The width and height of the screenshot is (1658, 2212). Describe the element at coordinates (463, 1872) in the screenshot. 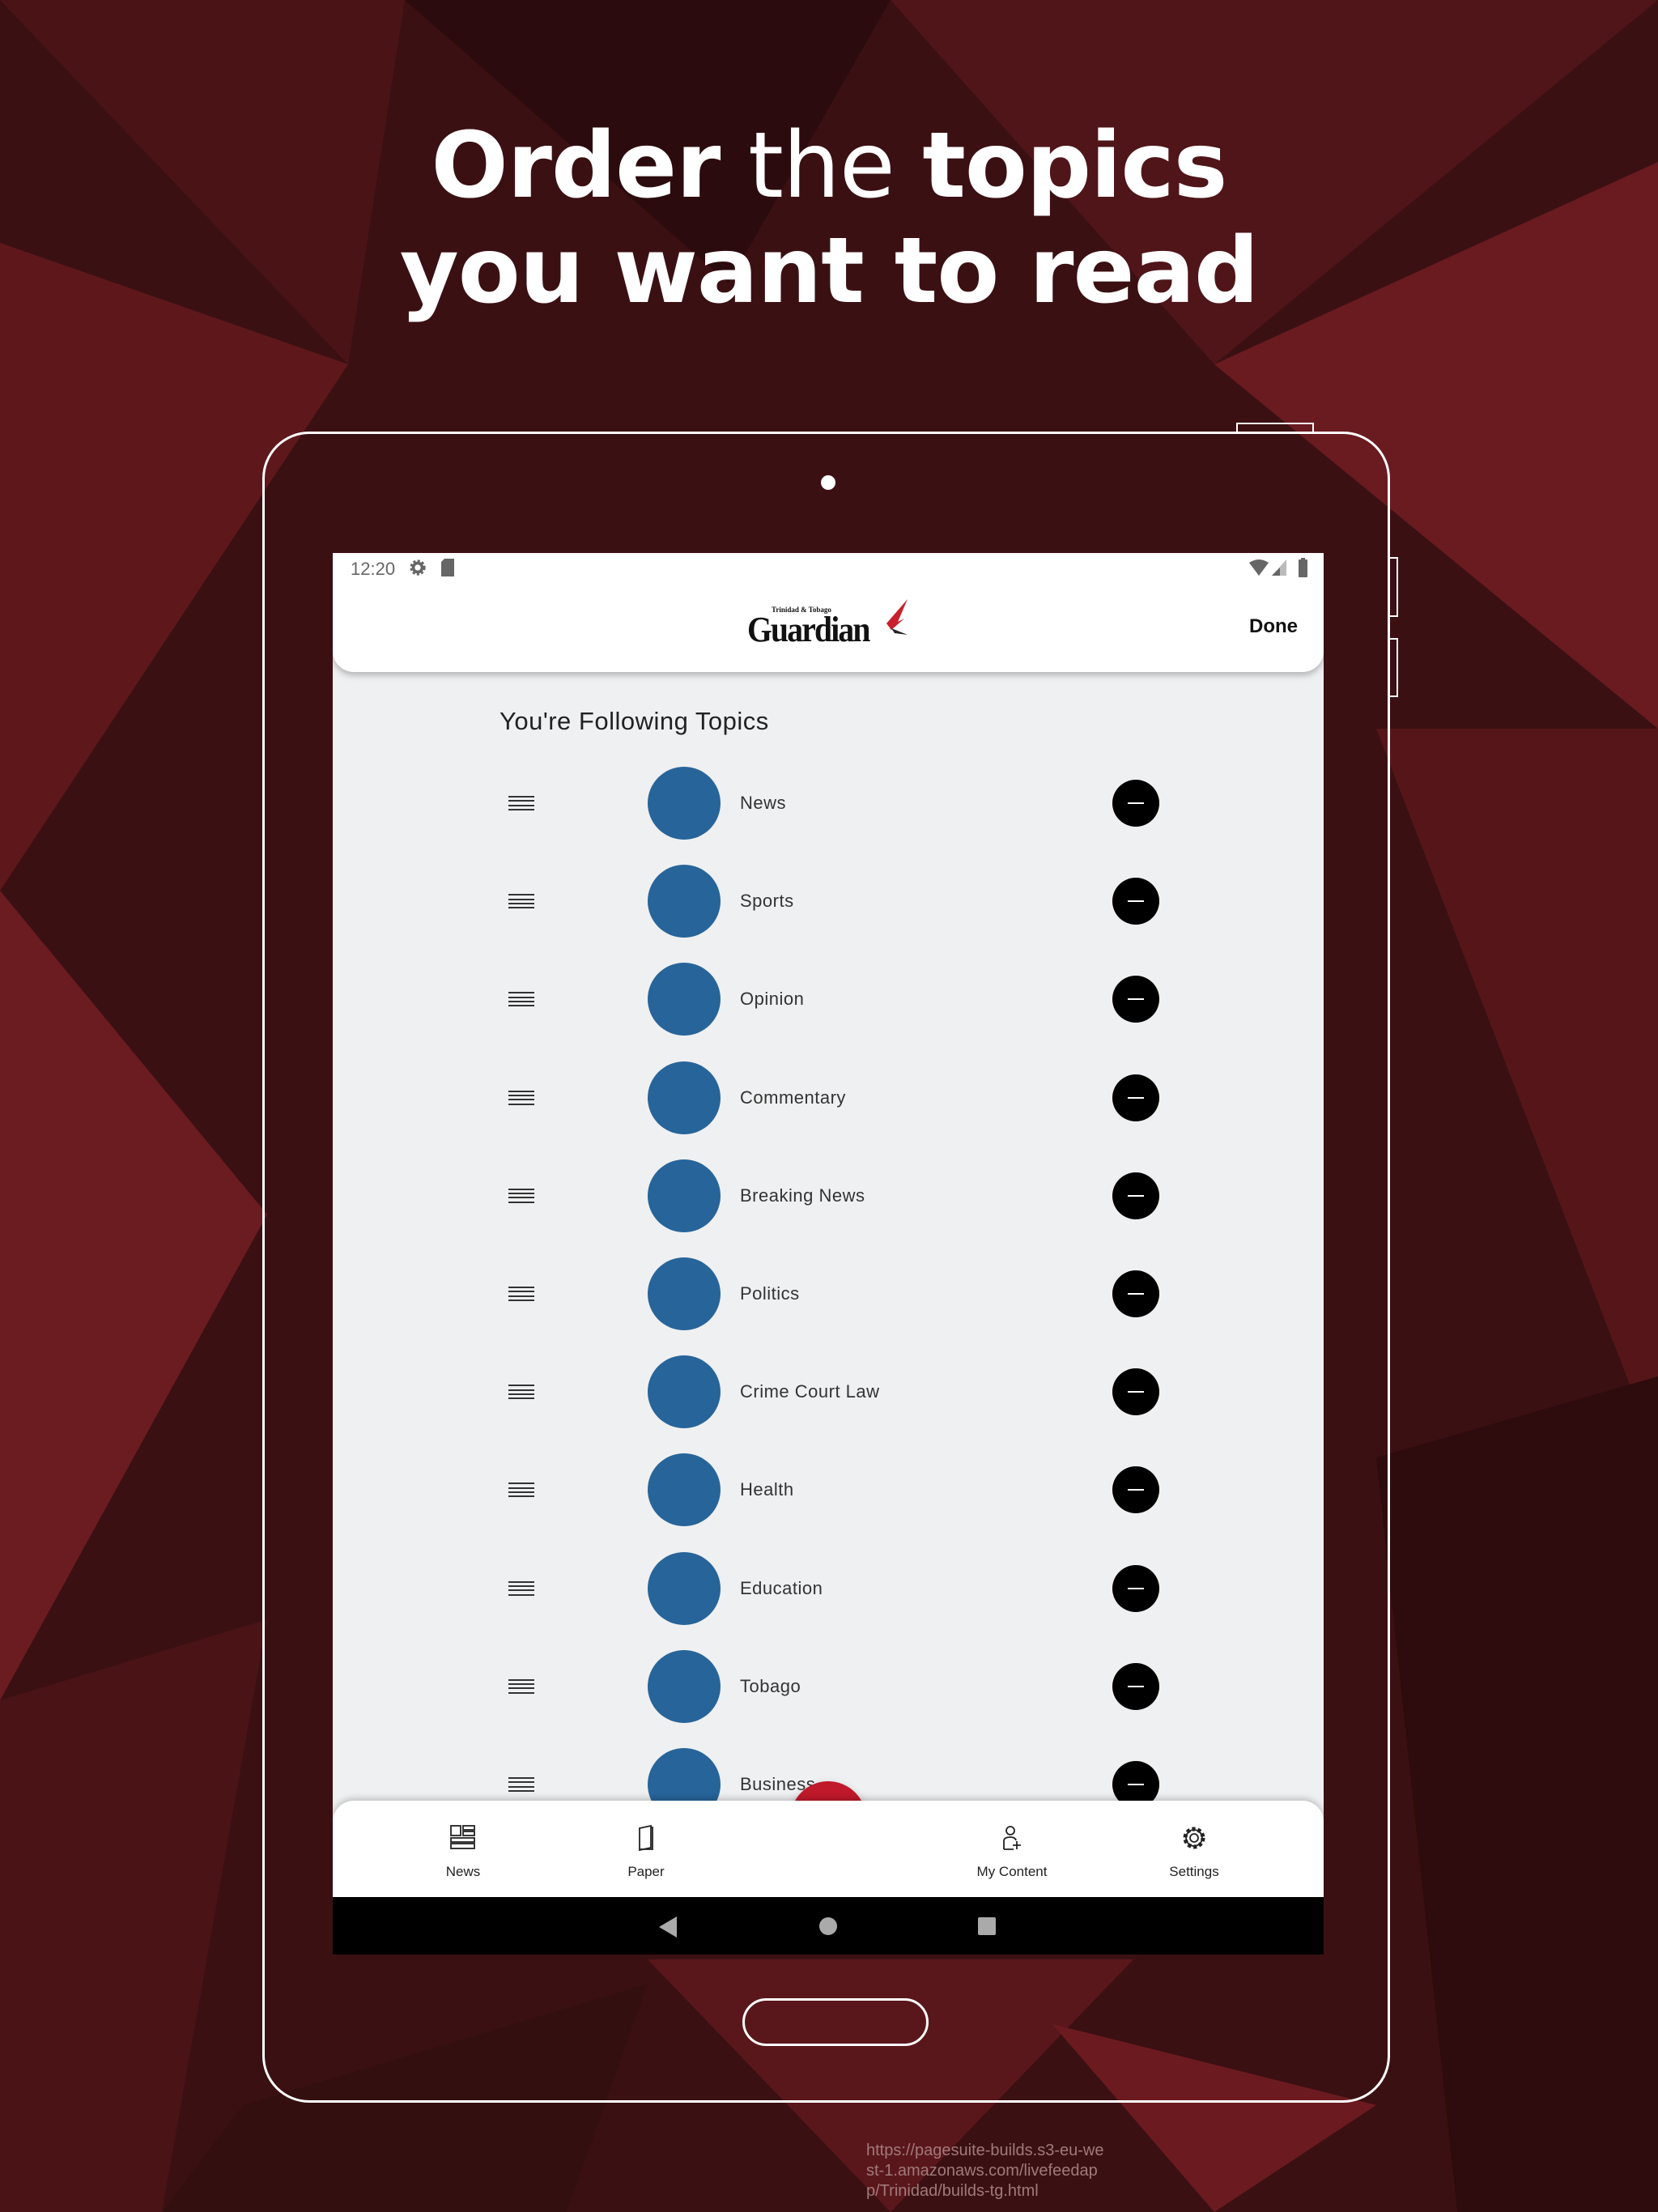

I see `nav-label: News` at that location.